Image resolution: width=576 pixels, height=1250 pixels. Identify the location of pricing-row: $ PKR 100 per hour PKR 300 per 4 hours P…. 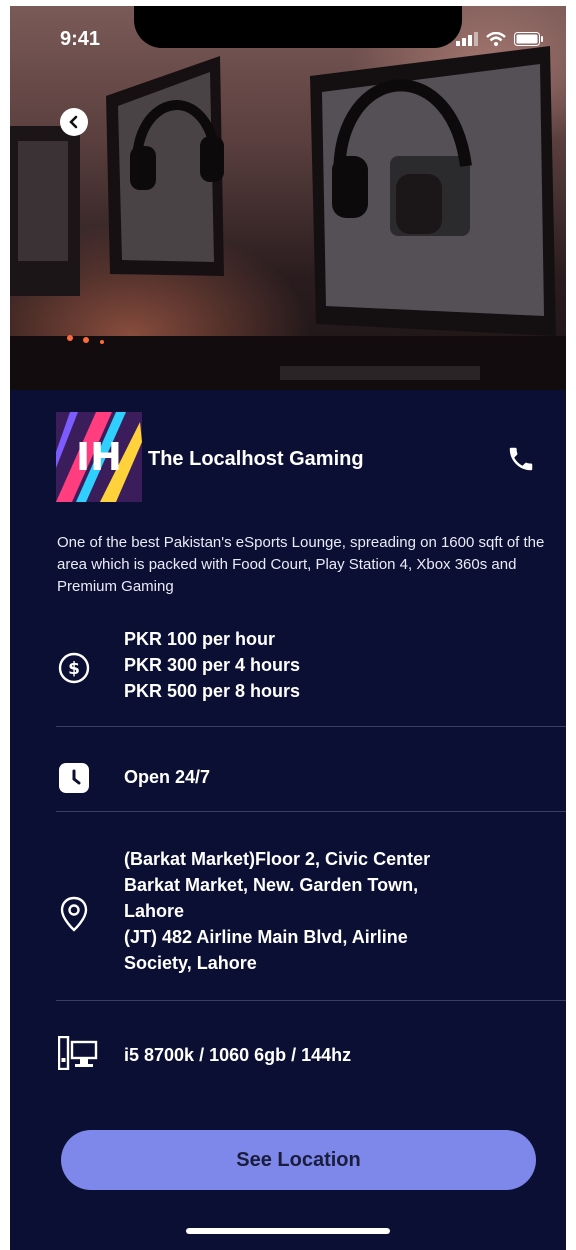
(288, 667).